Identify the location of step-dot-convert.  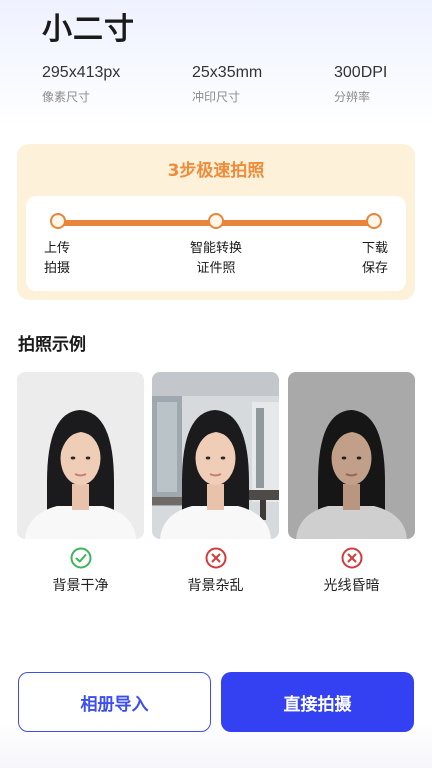
(216, 221).